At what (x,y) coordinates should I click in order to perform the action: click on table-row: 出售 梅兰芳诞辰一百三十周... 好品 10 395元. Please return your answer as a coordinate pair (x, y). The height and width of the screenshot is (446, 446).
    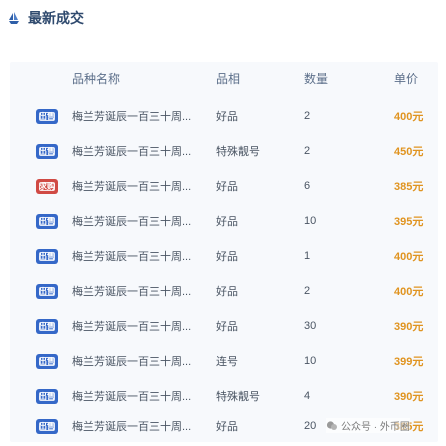
    Looking at the image, I should click on (211, 221).